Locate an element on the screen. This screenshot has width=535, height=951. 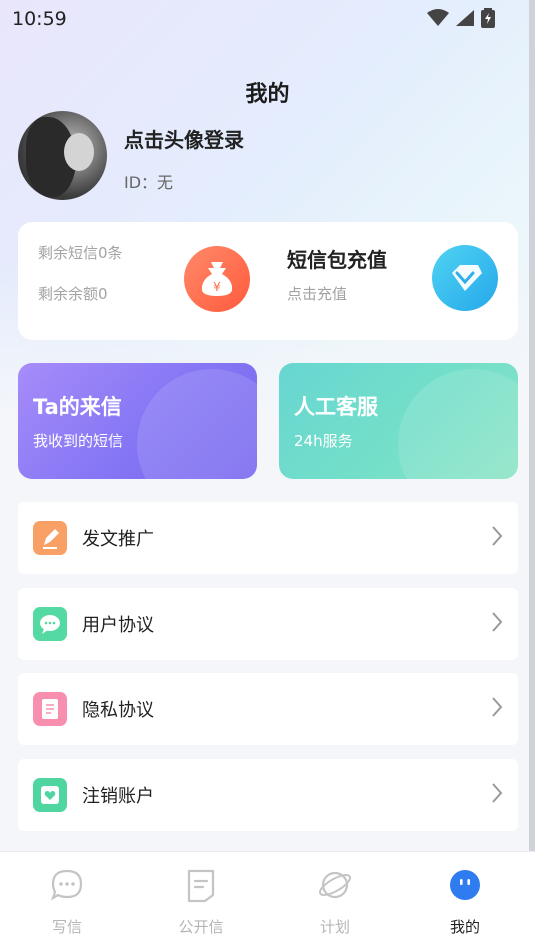
document-icon is located at coordinates (50, 709).